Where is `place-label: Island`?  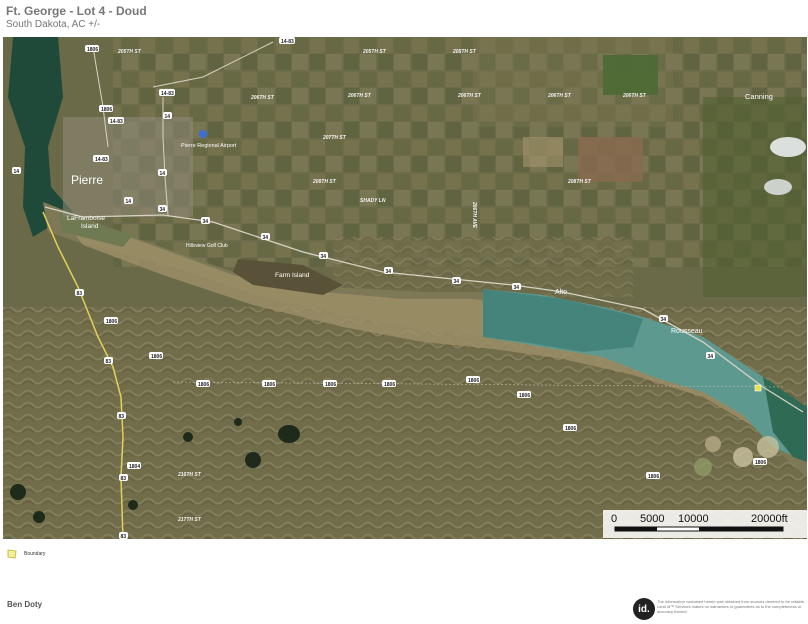
place-label: Island is located at coordinates (90, 226).